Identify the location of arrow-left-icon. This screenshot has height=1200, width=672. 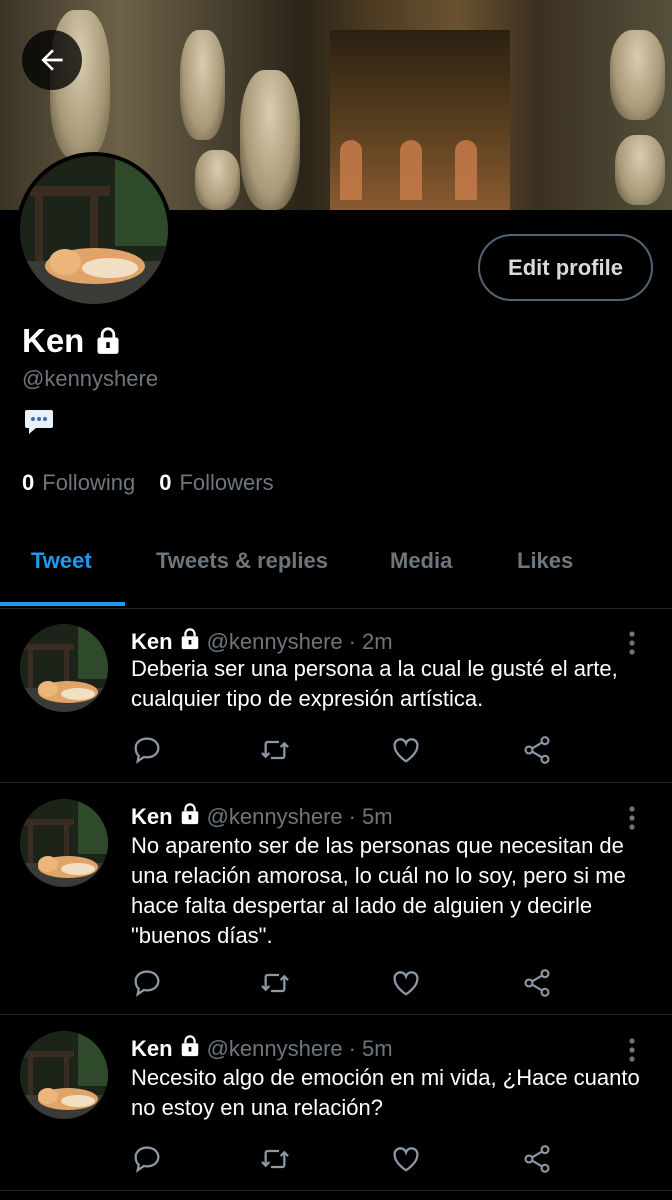
(52, 60).